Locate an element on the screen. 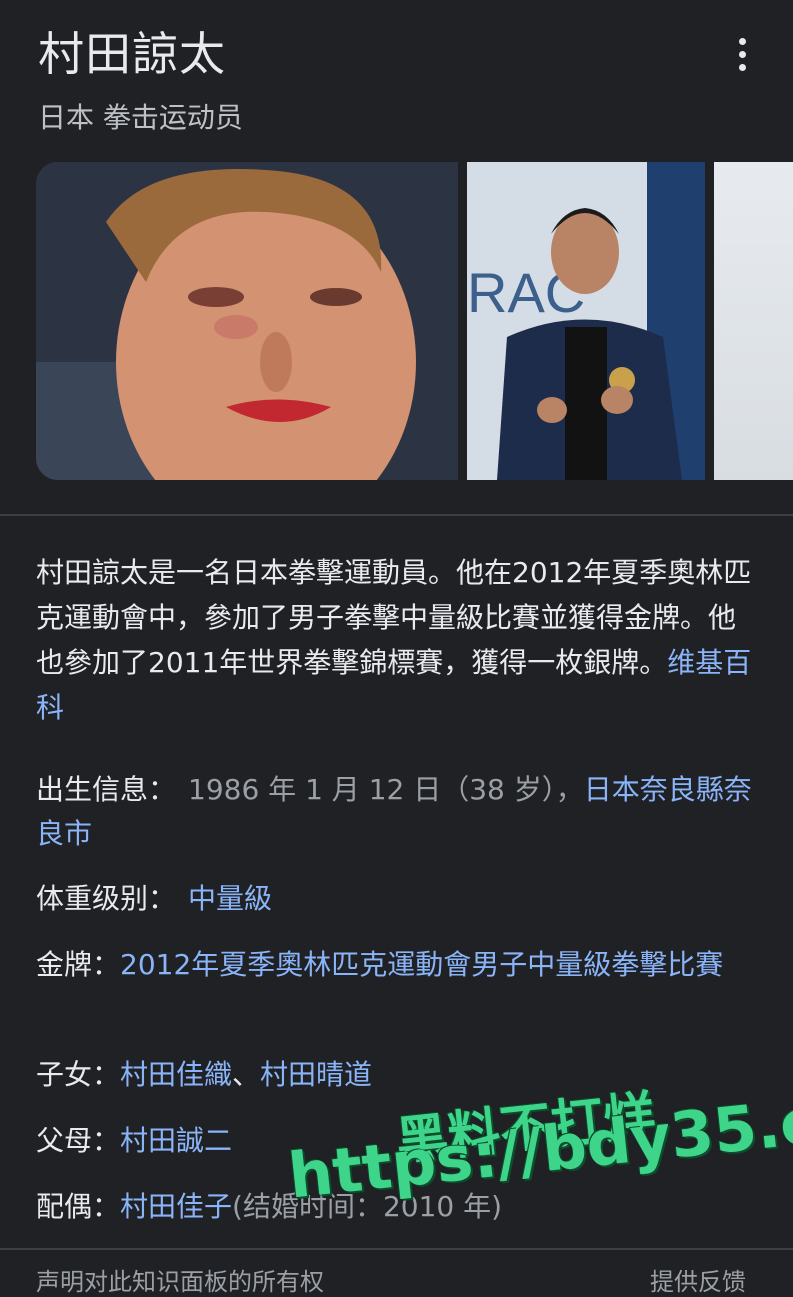 The image size is (793, 1297). page-subtitle: 日本 拳击运动员 is located at coordinates (140, 117).